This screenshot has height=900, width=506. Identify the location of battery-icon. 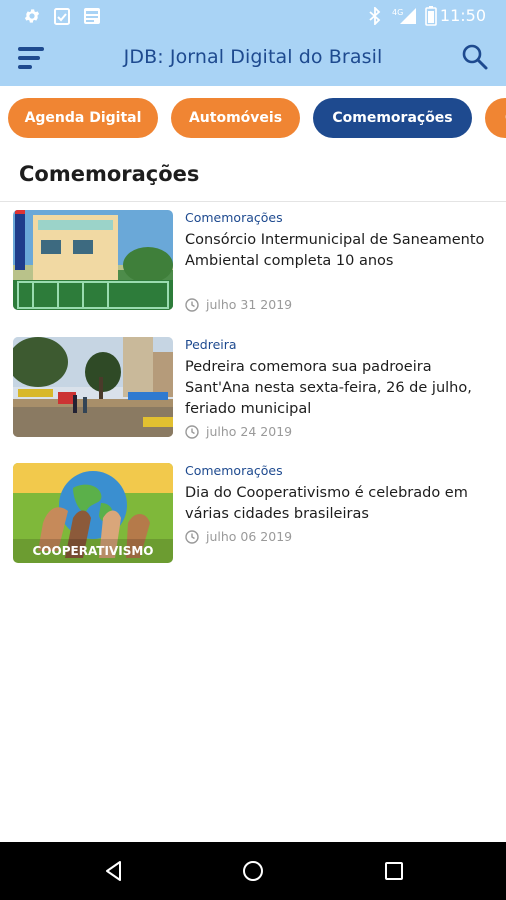
(431, 16).